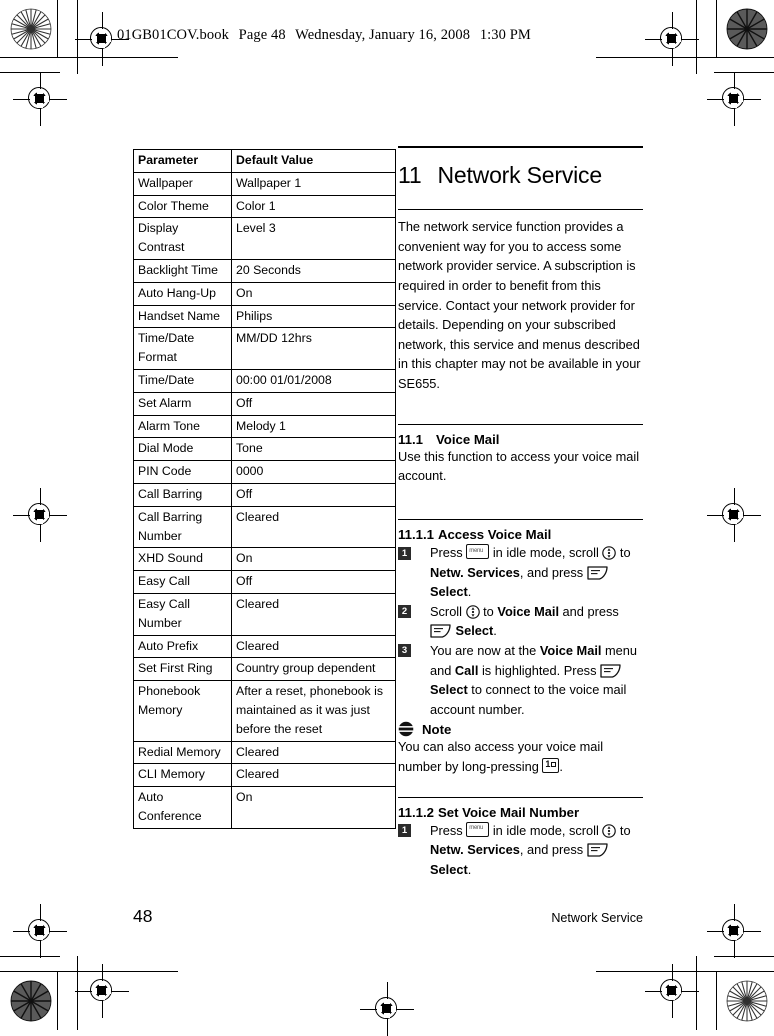  I want to click on table-row: Color Theme Color 1, so click(264, 206).